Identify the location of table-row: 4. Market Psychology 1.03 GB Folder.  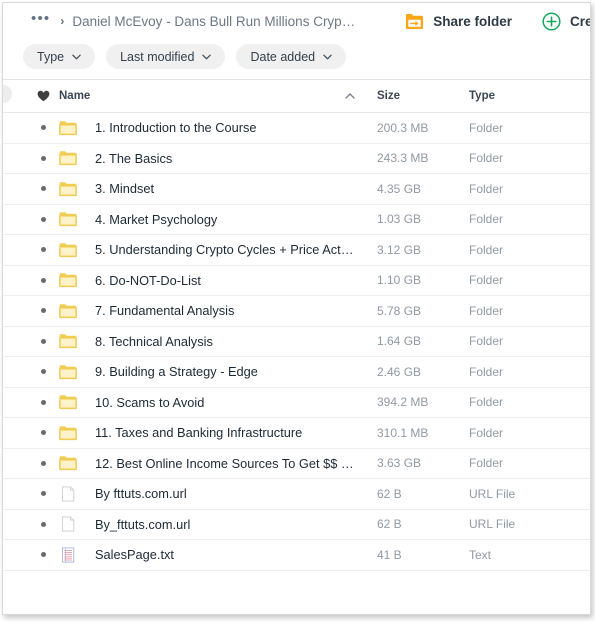
(296, 219).